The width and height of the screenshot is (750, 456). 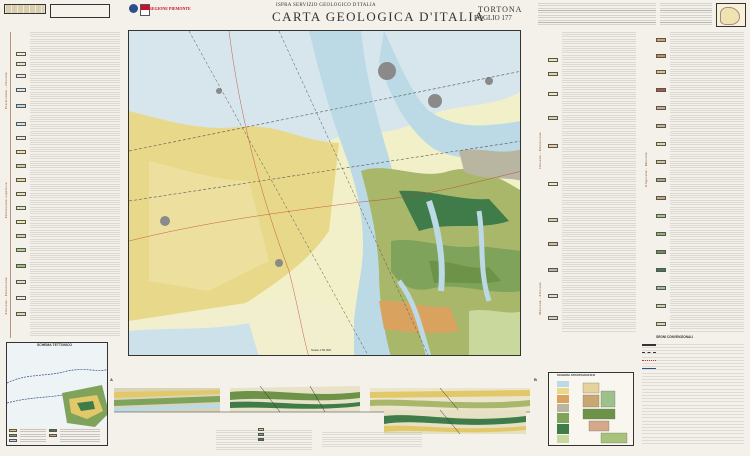 What do you see at coordinates (57, 394) in the screenshot?
I see `tectonic-inset: SCHEMA TETTONICO` at bounding box center [57, 394].